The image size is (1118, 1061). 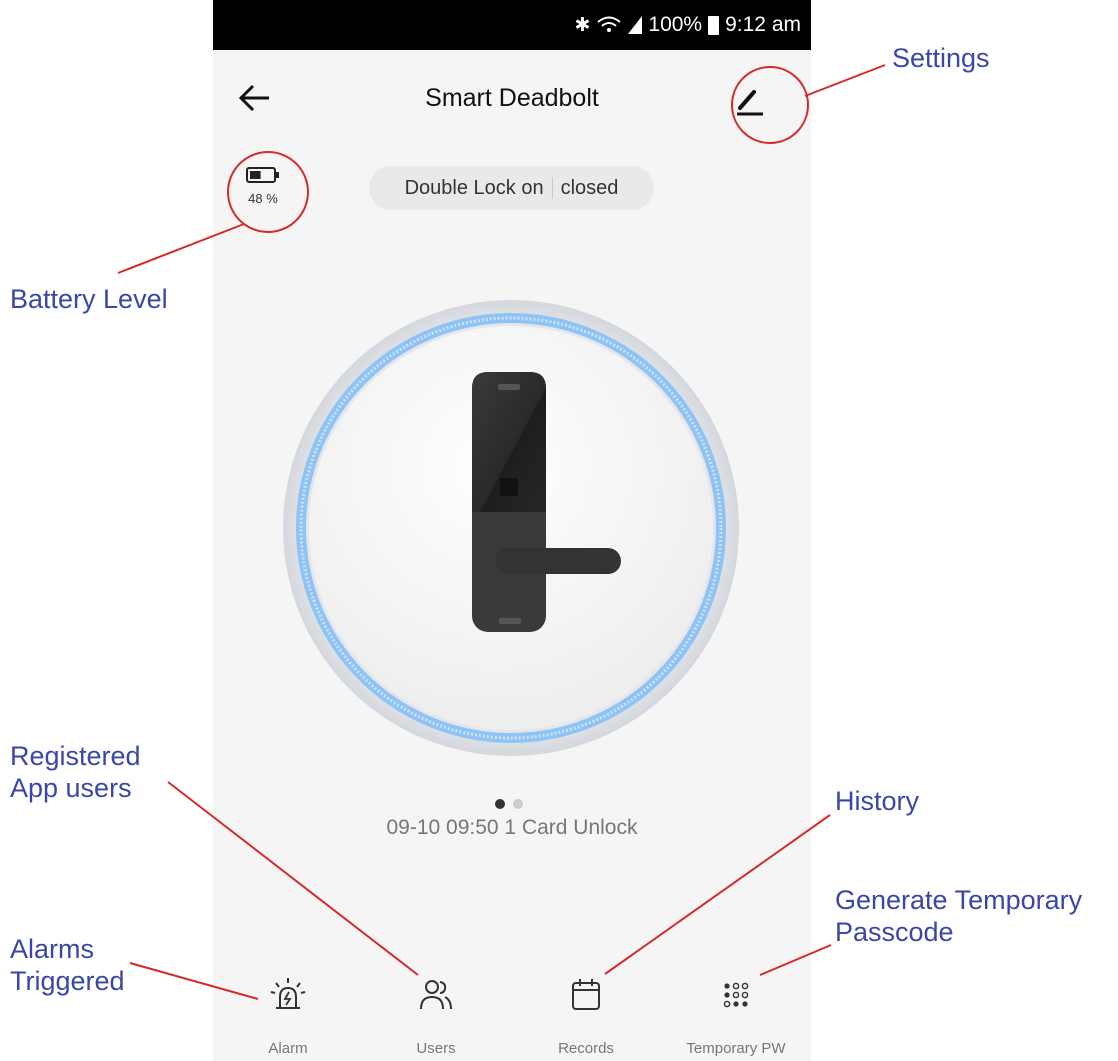 I want to click on tab-temporary-pw: Temporary PW, so click(x=736, y=1008).